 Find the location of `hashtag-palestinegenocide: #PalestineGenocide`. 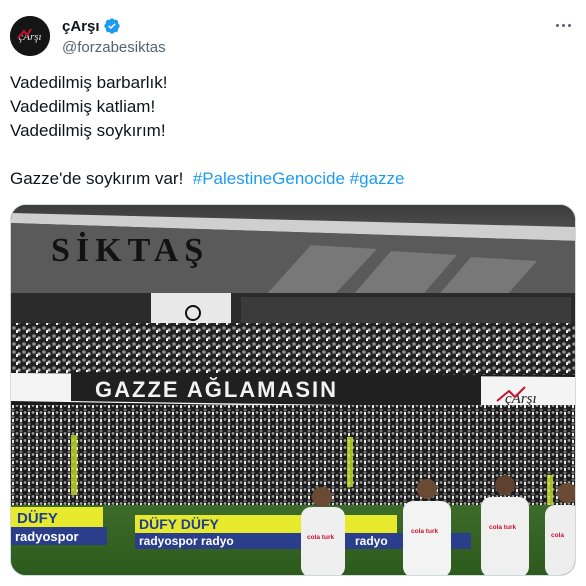

hashtag-palestinegenocide: #PalestineGenocide is located at coordinates (269, 178).